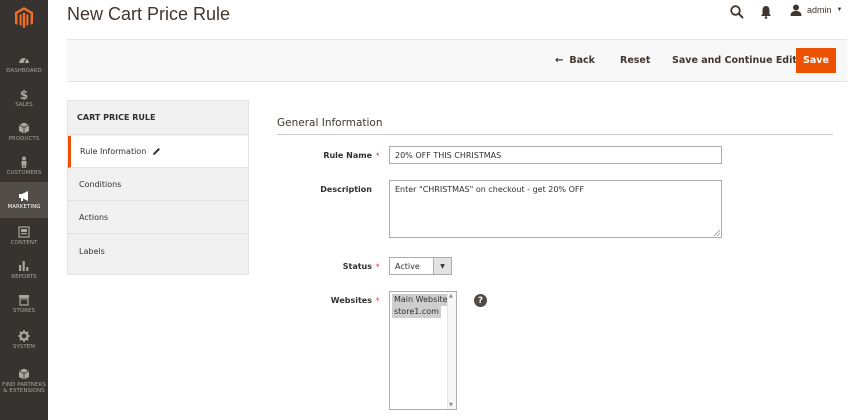 This screenshot has width=850, height=420. What do you see at coordinates (24, 388) in the screenshot?
I see `nav-find-partners-label: FIND PARTNERS & EXTENSIONS` at bounding box center [24, 388].